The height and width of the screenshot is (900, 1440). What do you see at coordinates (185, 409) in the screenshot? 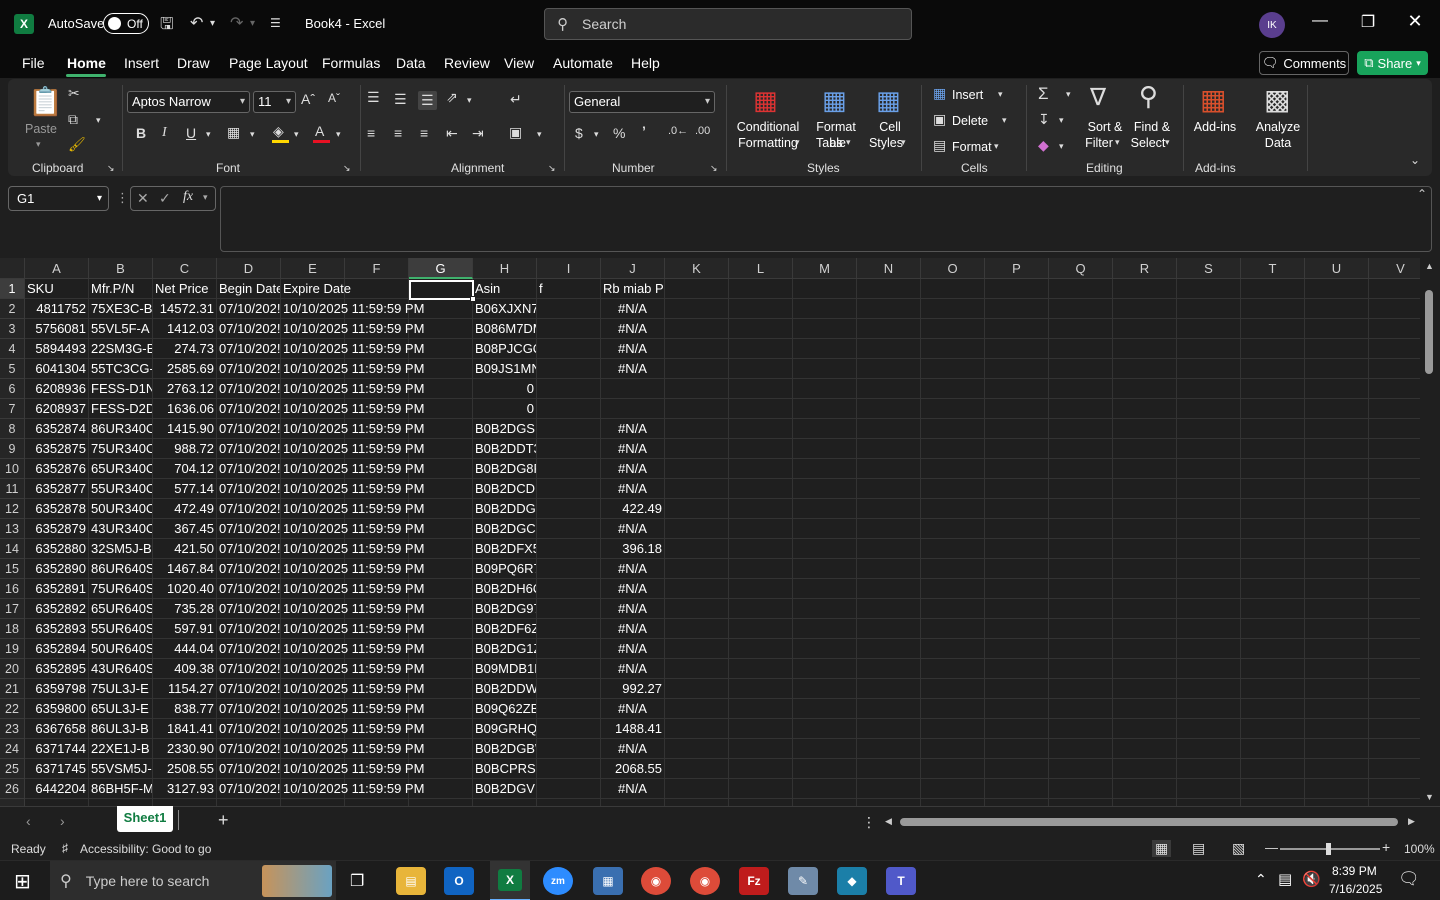
I see `net-price-cell: 1636.06` at bounding box center [185, 409].